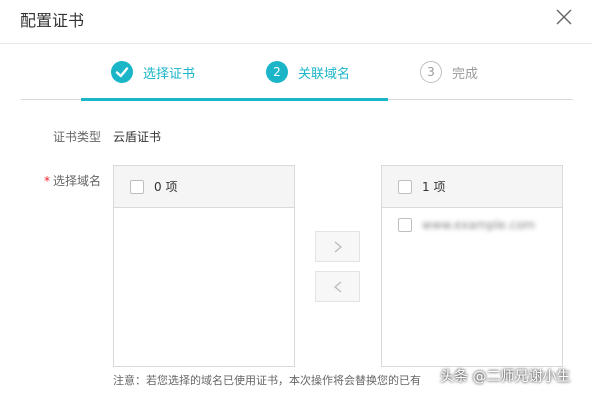 The height and width of the screenshot is (395, 592). I want to click on step-3-label: 完成, so click(465, 74).